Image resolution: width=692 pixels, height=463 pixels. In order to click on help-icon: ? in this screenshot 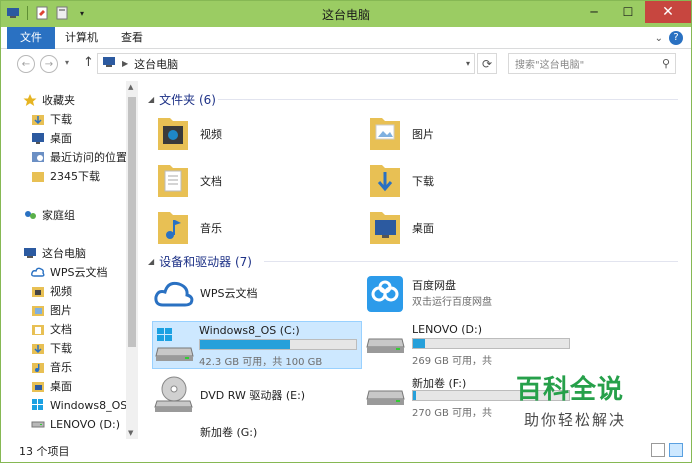, I will do `click(676, 38)`.